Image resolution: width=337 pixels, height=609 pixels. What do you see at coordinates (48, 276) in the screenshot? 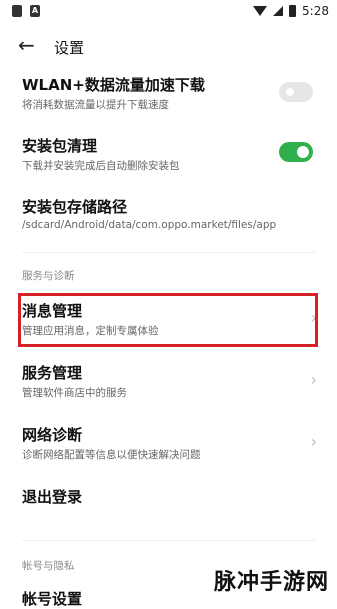
I see `section-service-diagnosis: 服务与诊断` at bounding box center [48, 276].